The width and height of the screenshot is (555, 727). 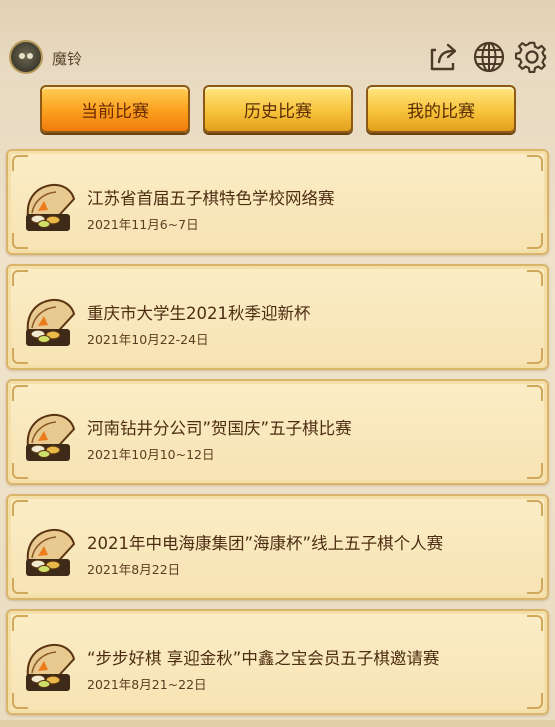 What do you see at coordinates (219, 428) in the screenshot?
I see `competition-title: 河南钻井分公司”贺国庆”五子棋比赛` at bounding box center [219, 428].